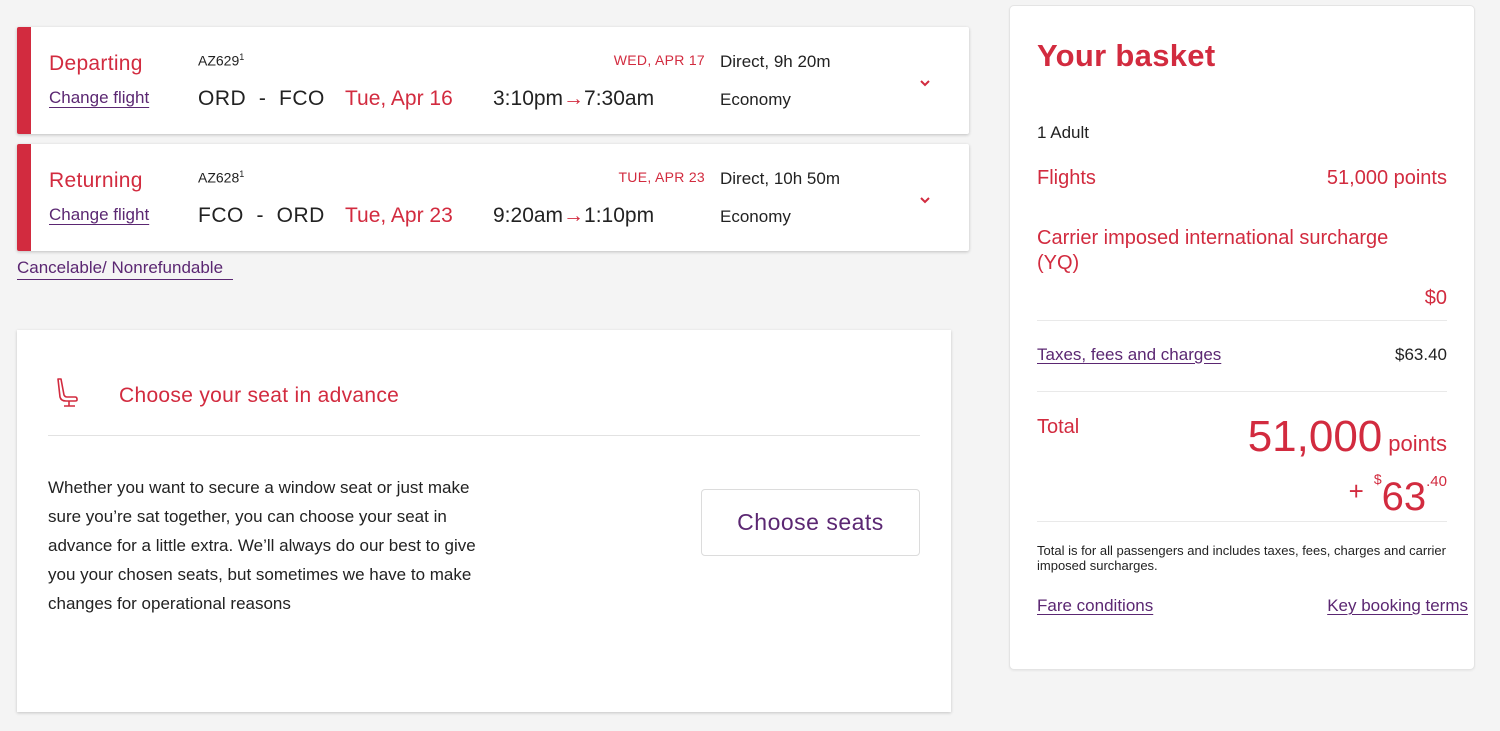 The image size is (1500, 731). What do you see at coordinates (221, 215) in the screenshot?
I see `origin-airport: FCO` at bounding box center [221, 215].